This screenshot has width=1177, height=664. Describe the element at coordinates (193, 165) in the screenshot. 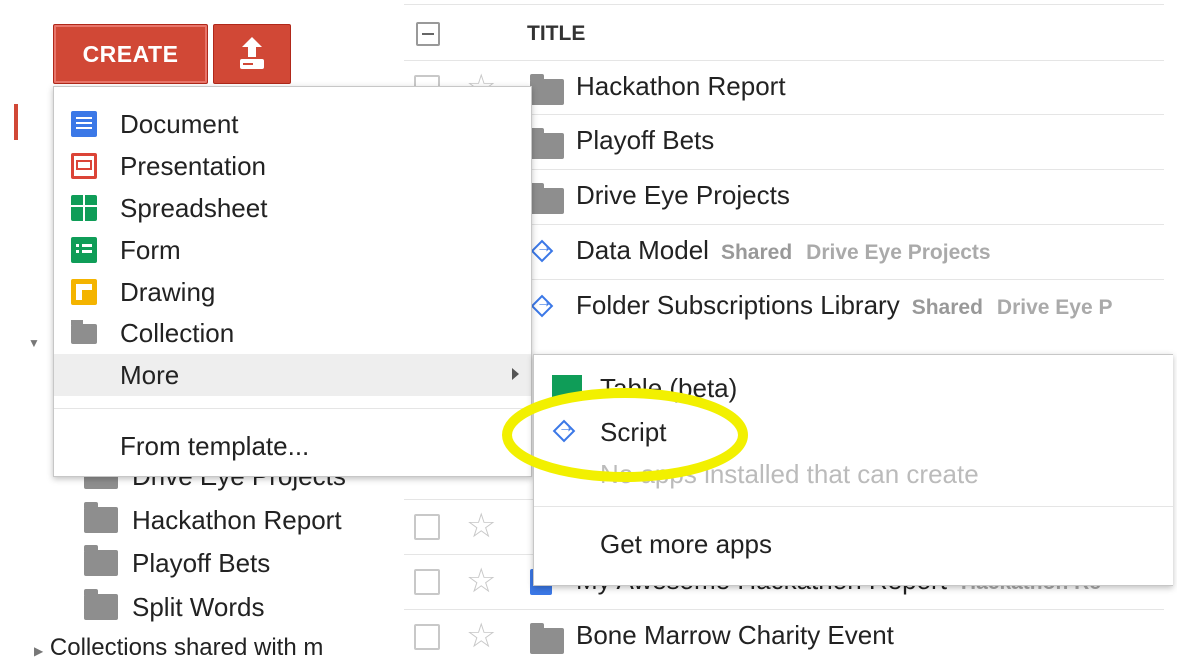

I see `menu-item-label: Presentation` at that location.